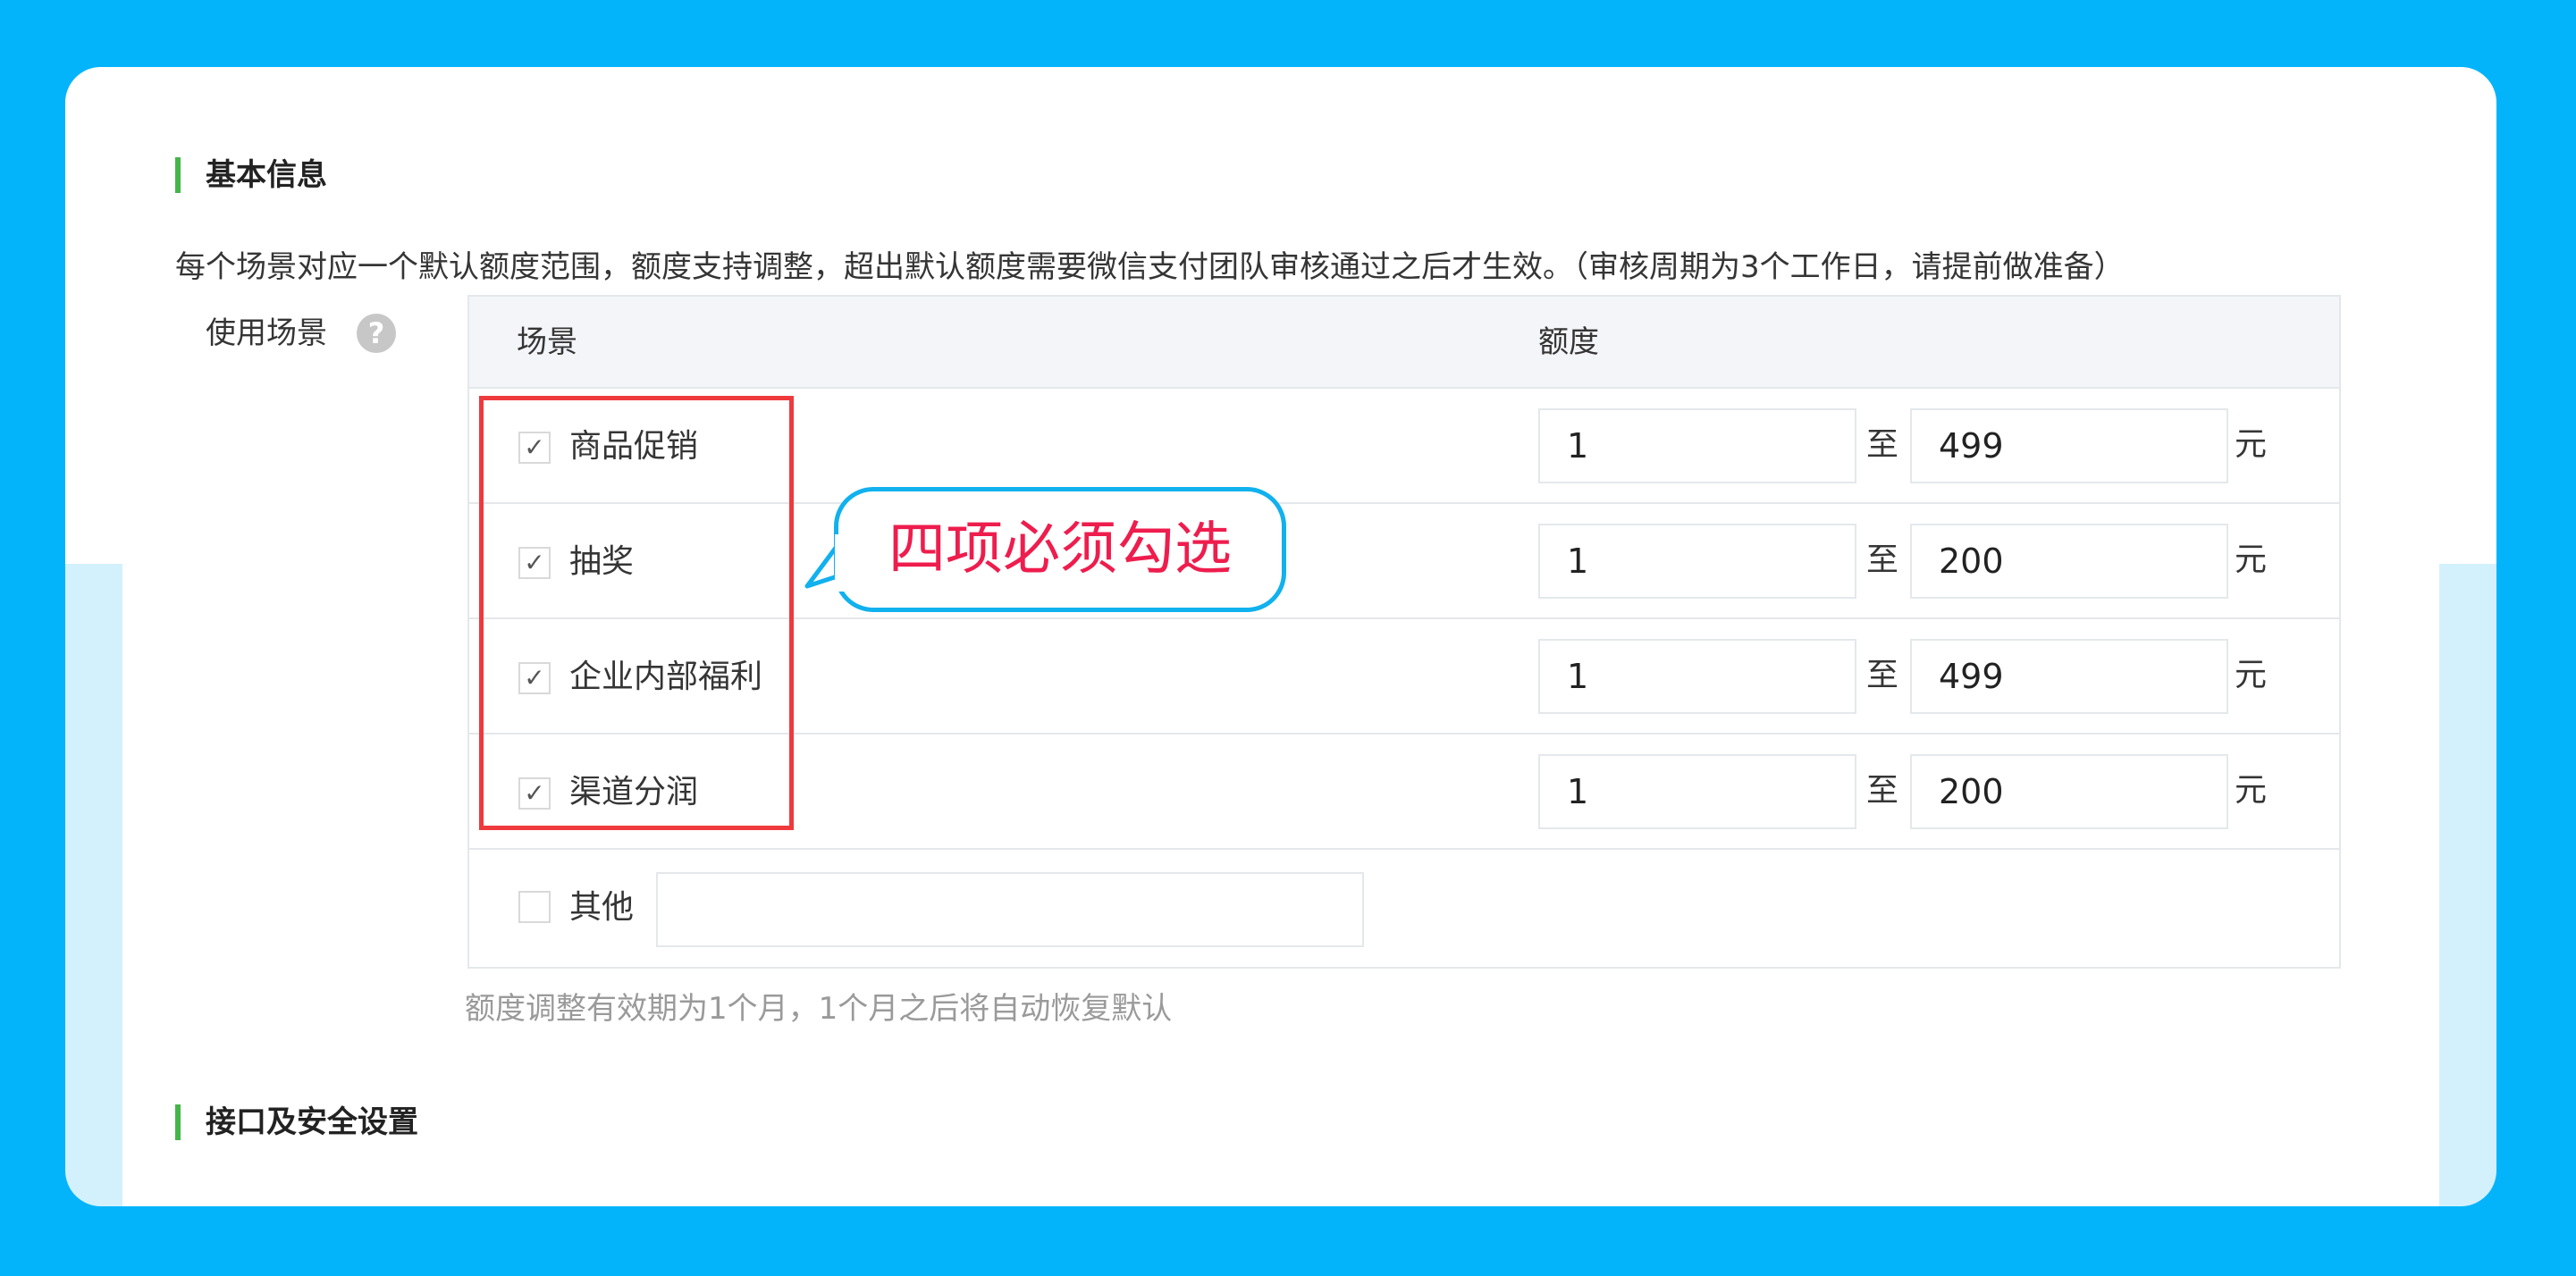 The width and height of the screenshot is (2576, 1276). I want to click on header-quota: 额度, so click(1569, 342).